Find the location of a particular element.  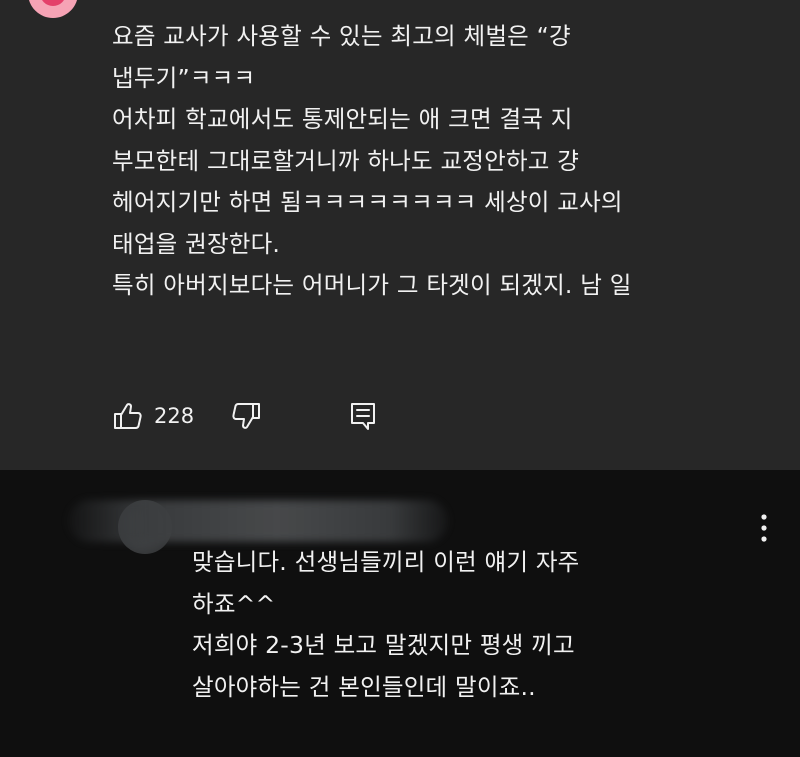

reply-line: 살아야하는 건 본인들인데 말이죠.. is located at coordinates (364, 686).